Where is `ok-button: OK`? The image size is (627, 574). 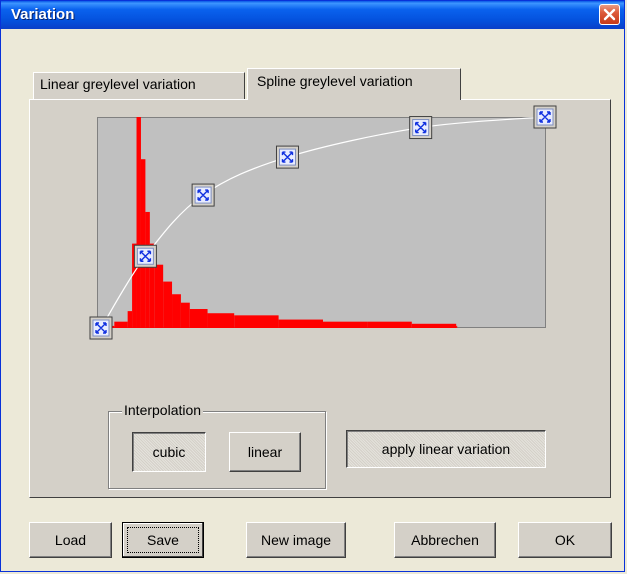
ok-button: OK is located at coordinates (565, 540).